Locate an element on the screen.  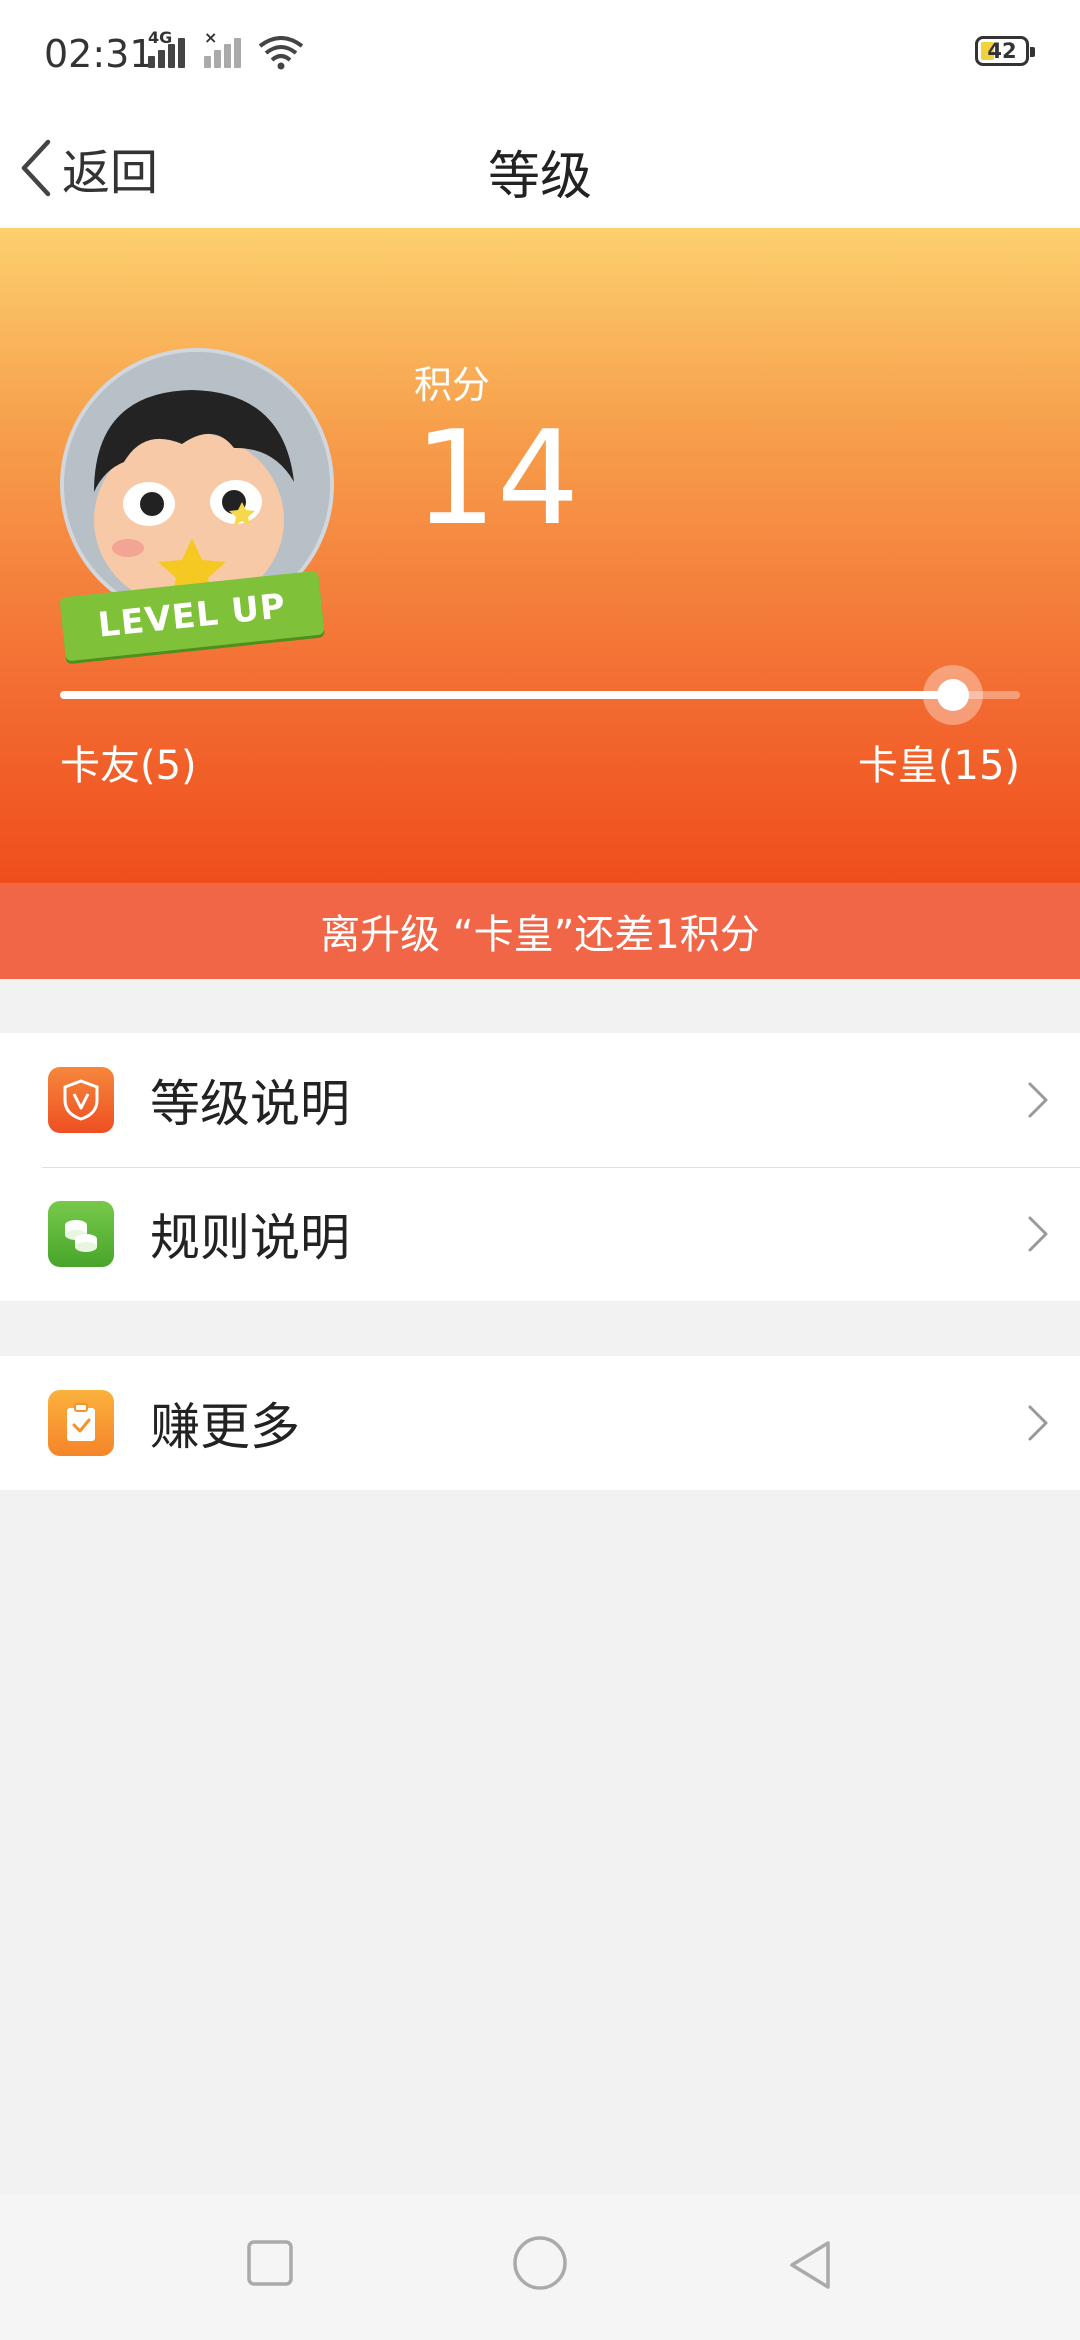
menu-item-level-info: 等级说明 is located at coordinates (540, 1100).